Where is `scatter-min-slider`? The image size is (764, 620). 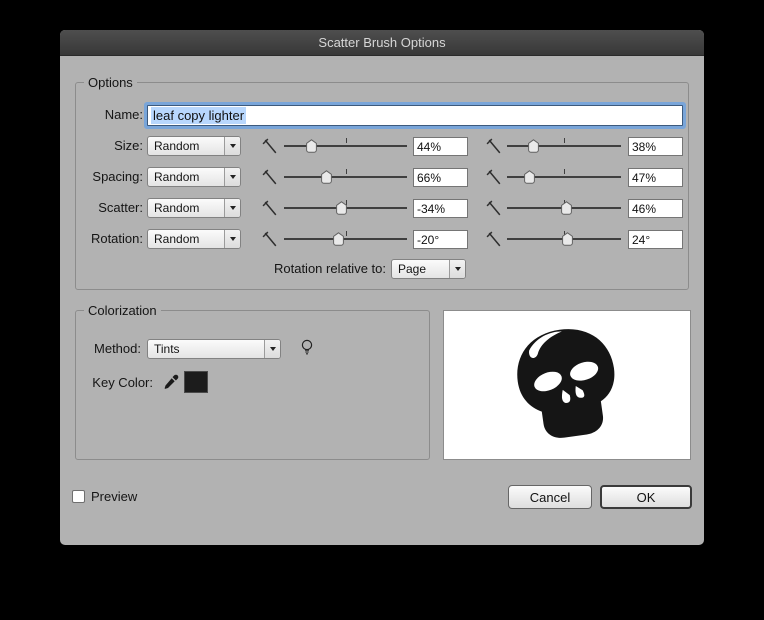
scatter-min-slider is located at coordinates (345, 208).